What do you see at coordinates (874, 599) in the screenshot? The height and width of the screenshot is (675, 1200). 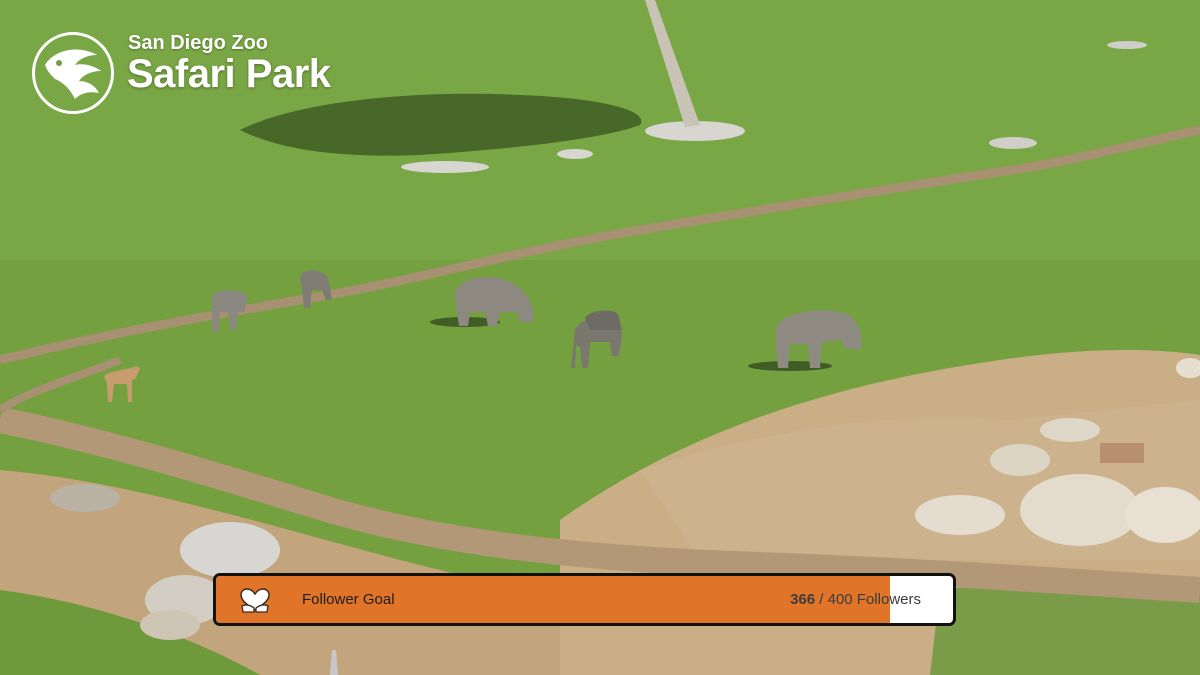 I see `follower-count-target: 400 Followers` at bounding box center [874, 599].